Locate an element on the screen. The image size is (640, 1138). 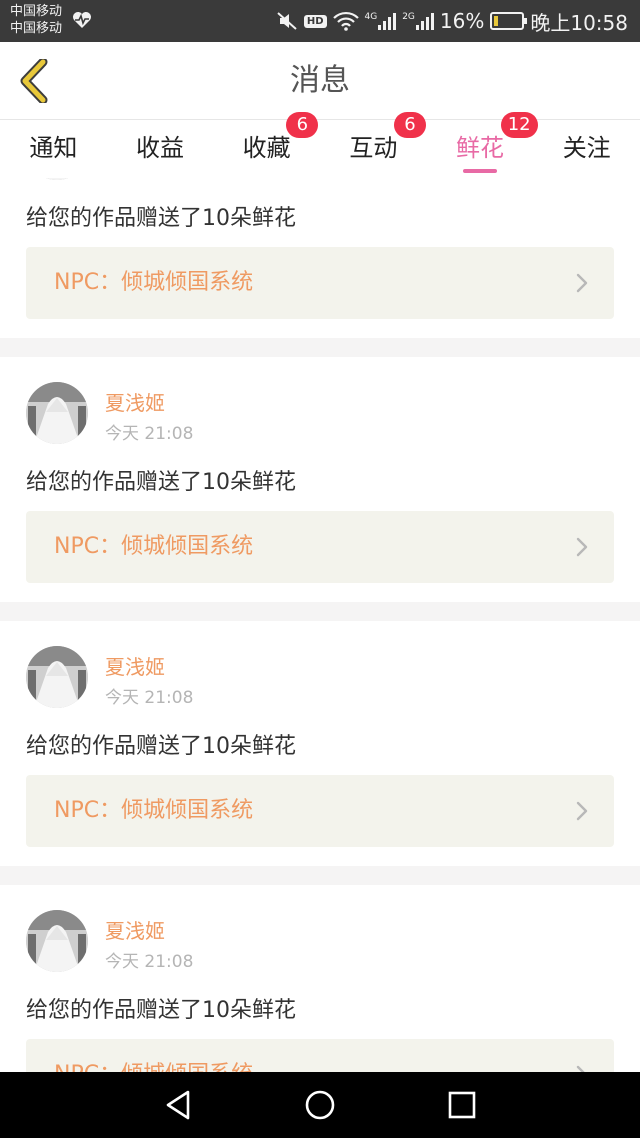
battery-fill is located at coordinates (496, 21).